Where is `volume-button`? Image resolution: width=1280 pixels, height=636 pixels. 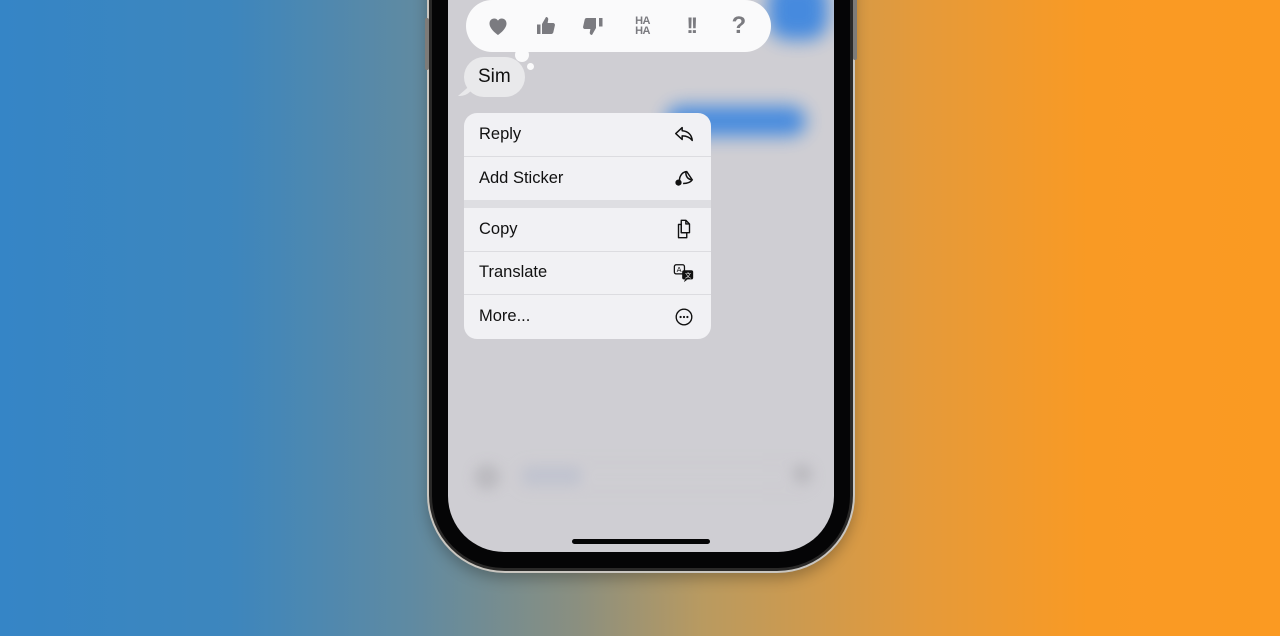
volume-button is located at coordinates (427, 44).